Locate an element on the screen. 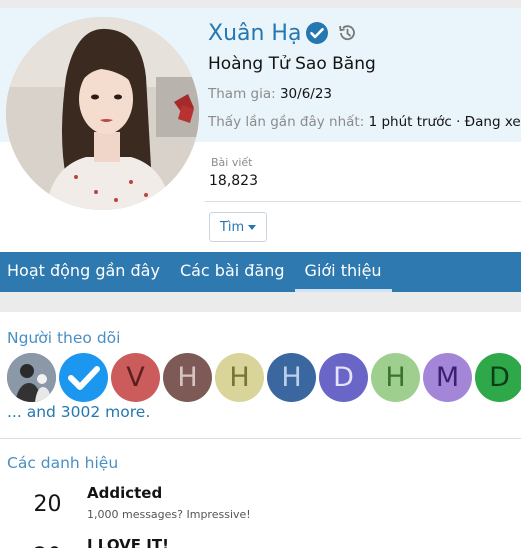  profile-name: Xuân Hạ is located at coordinates (255, 33).